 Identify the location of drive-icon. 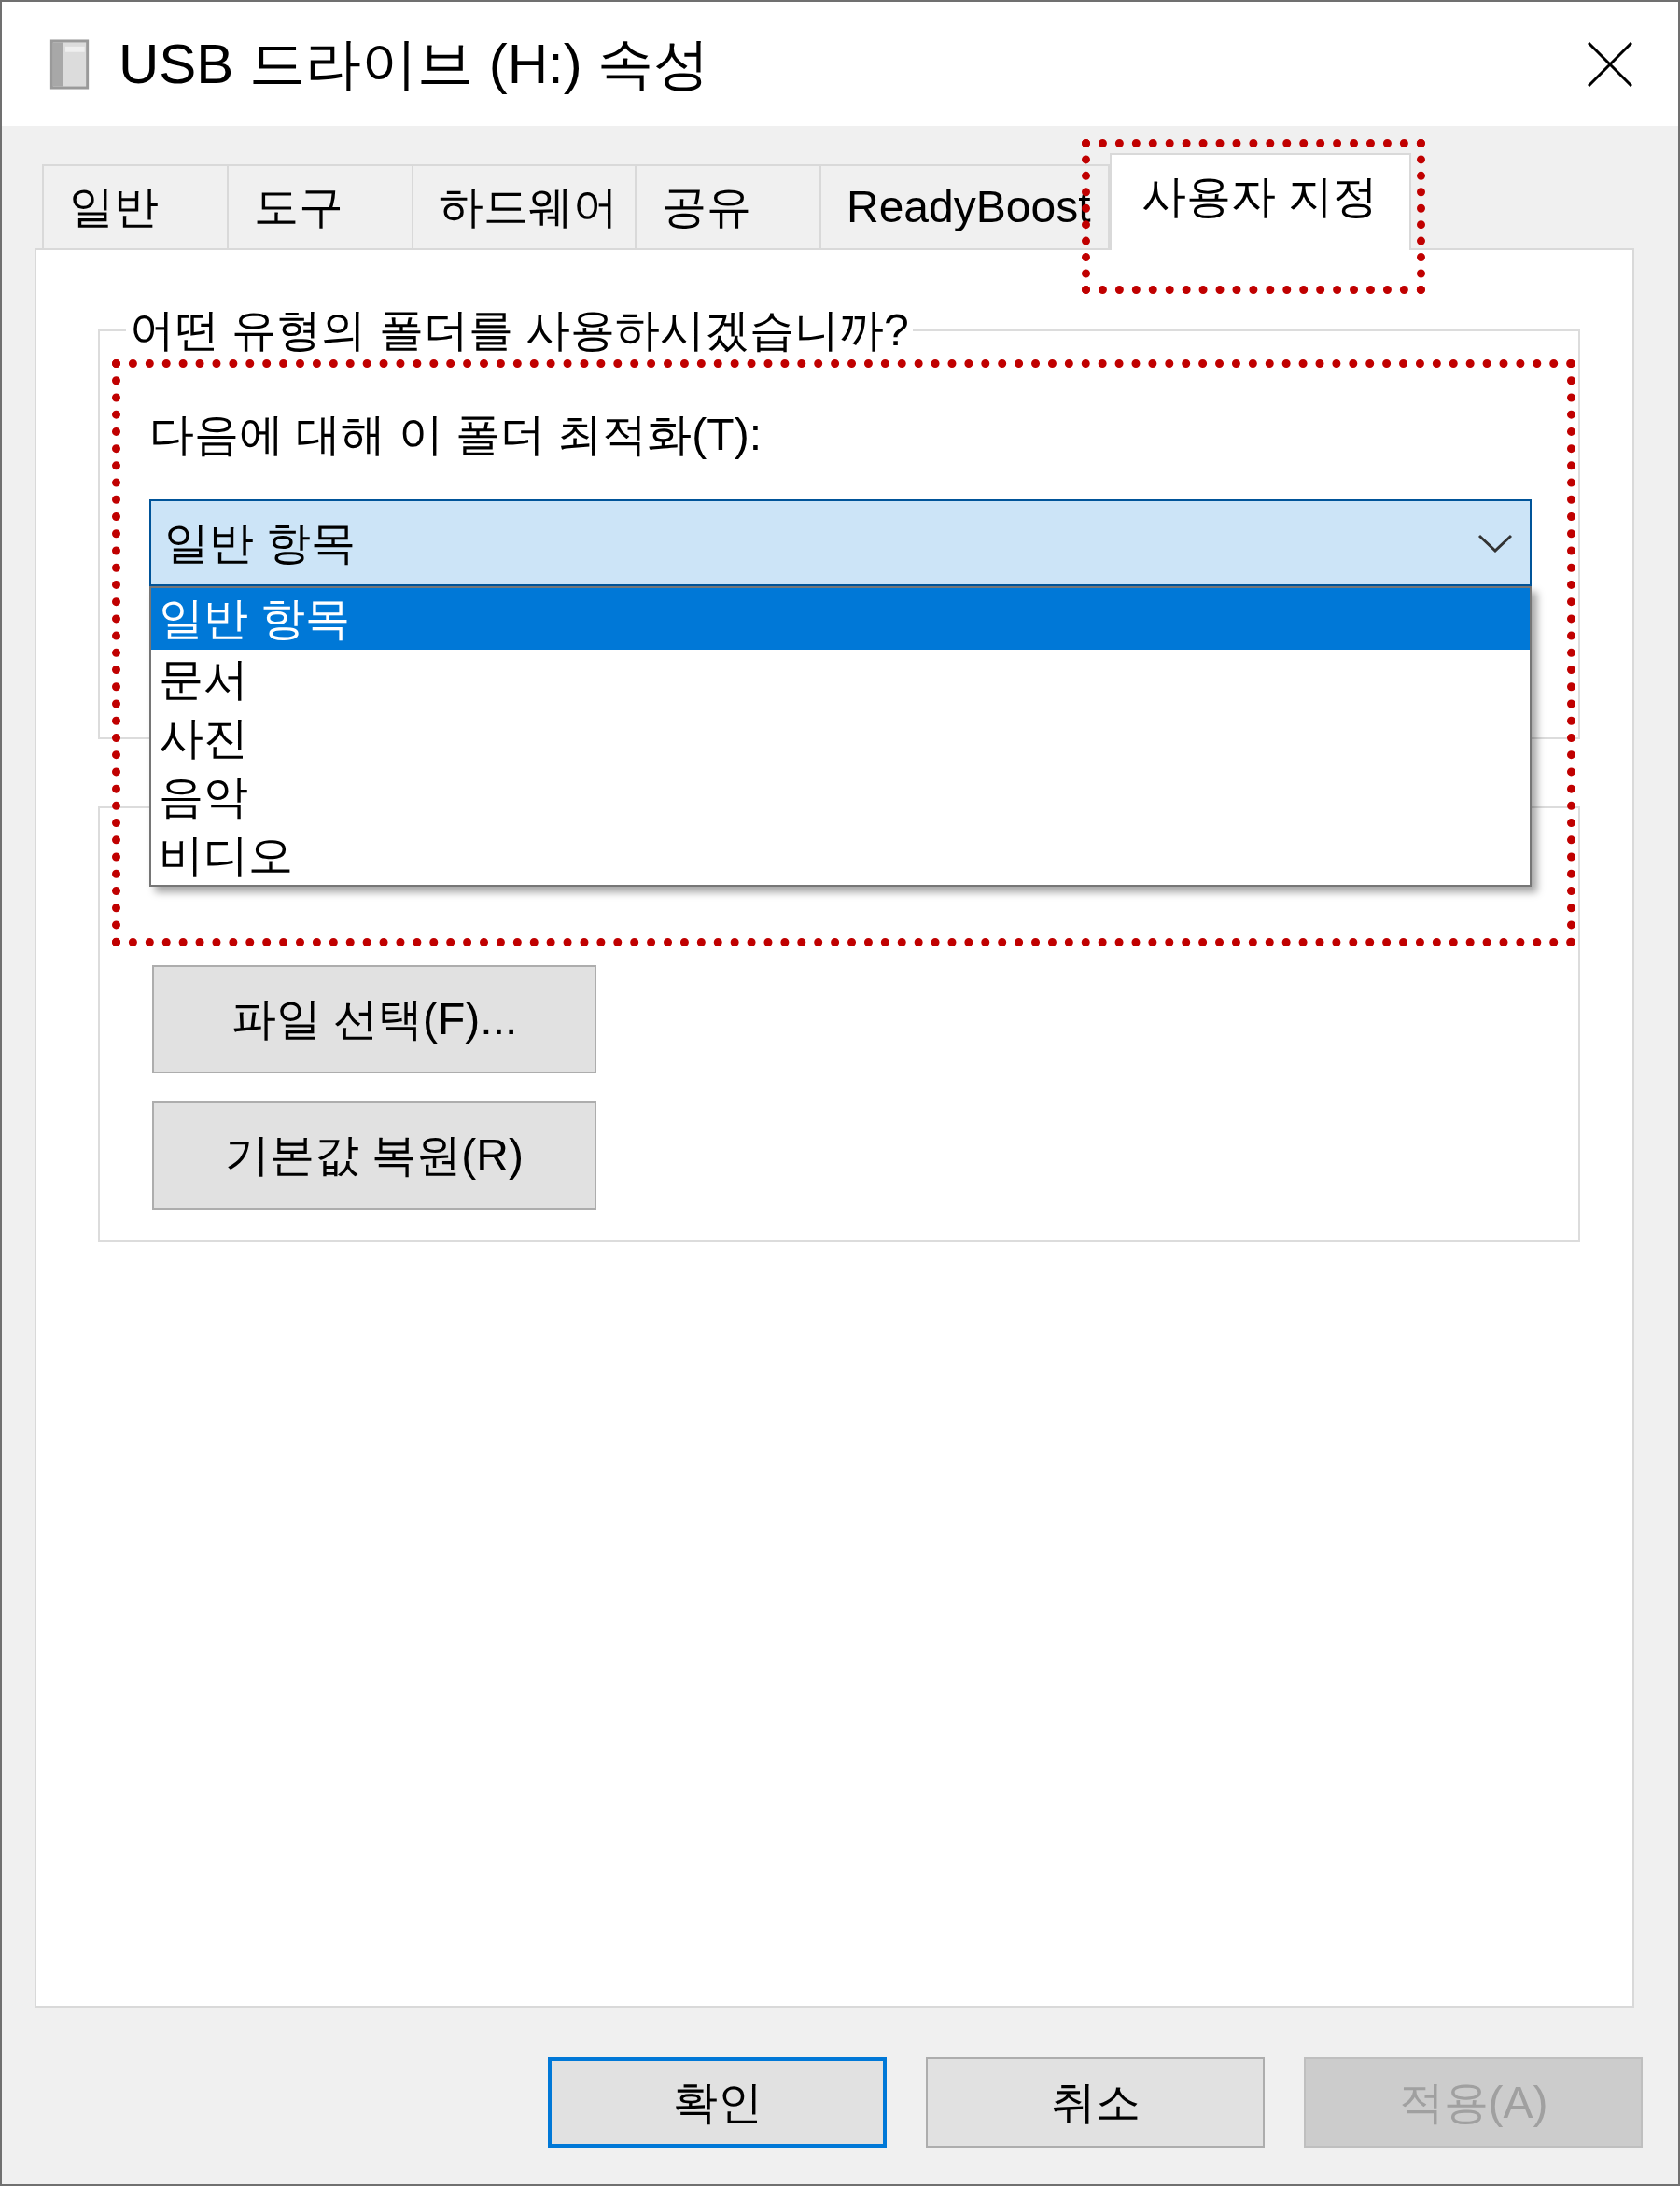
(70, 64).